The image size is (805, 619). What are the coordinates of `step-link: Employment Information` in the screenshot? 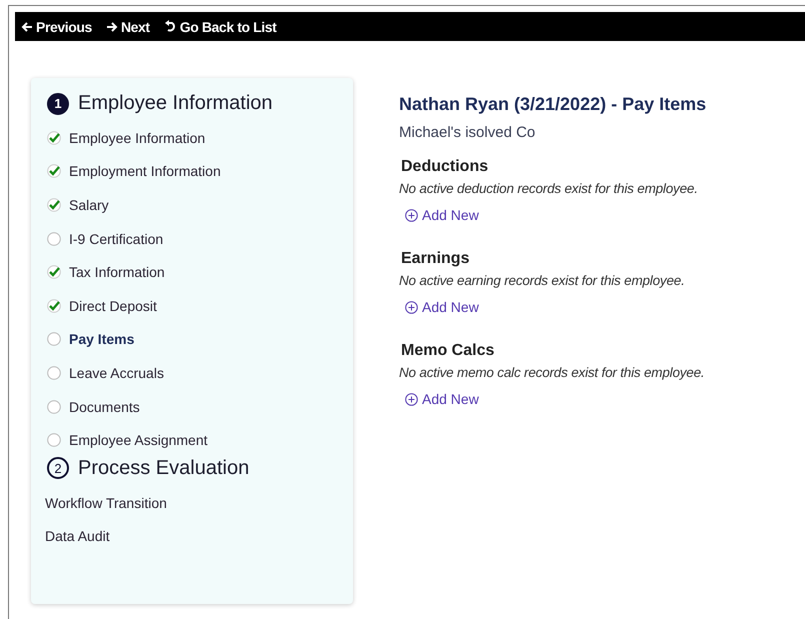 It's located at (145, 171).